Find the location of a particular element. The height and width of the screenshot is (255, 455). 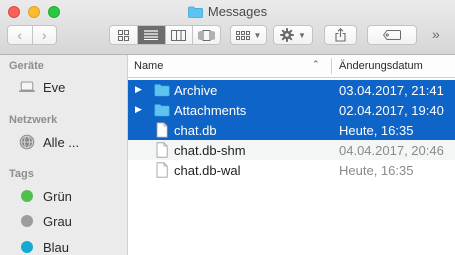

column-header-bar: Name ⌃ Änderungsdatum is located at coordinates (291, 66).